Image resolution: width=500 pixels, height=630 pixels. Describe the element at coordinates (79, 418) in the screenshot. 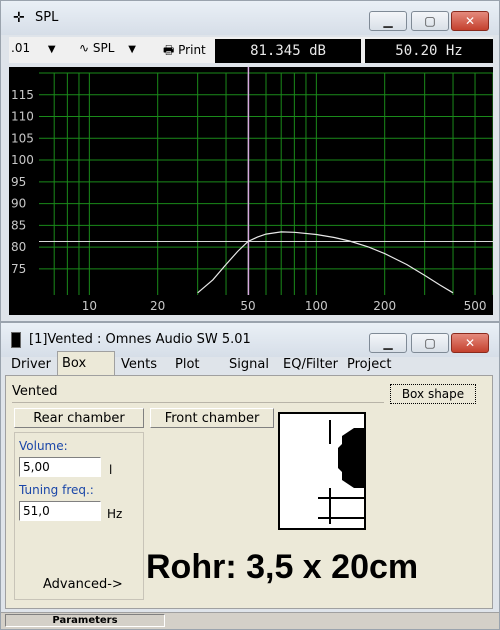

I see `rear-chamber-button: Rear chamber` at that location.